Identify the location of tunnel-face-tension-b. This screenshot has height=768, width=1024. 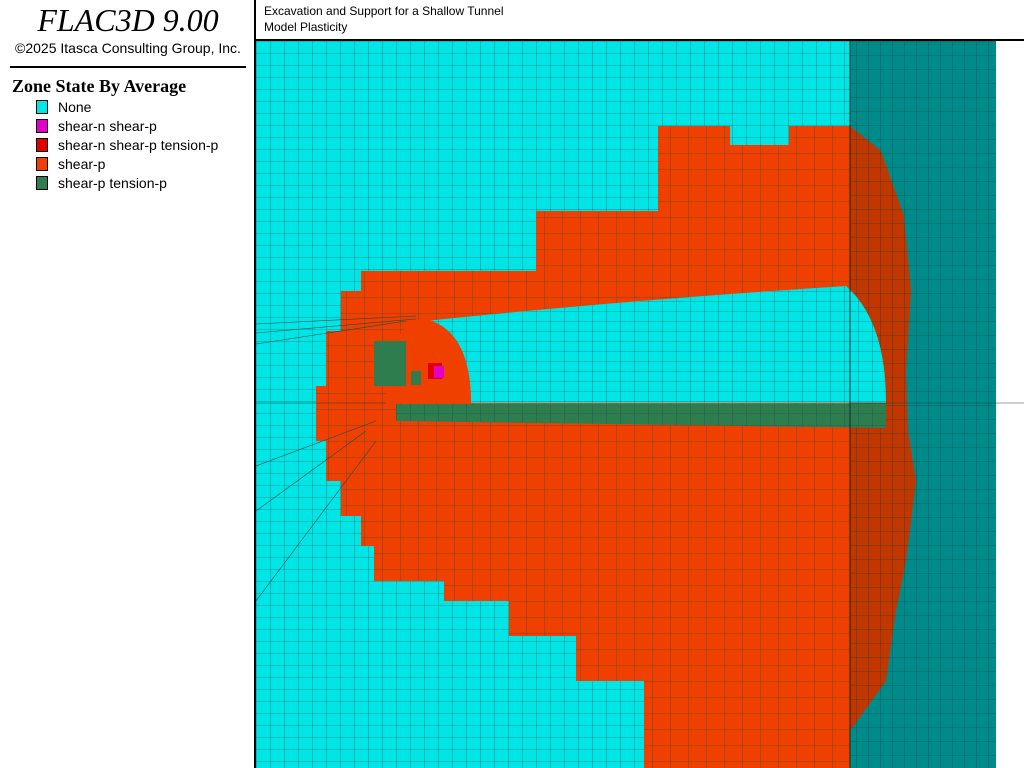
(416, 378).